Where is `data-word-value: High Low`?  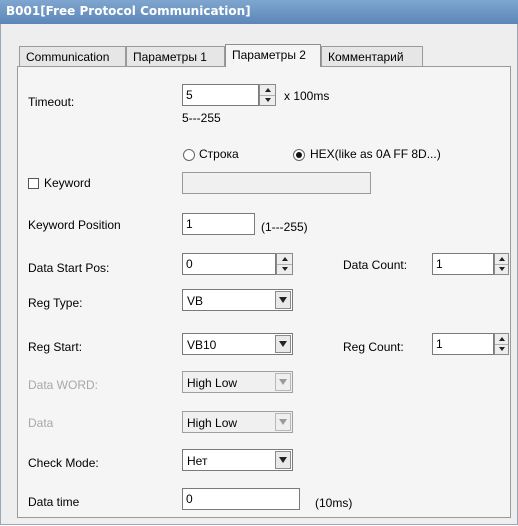 data-word-value: High Low is located at coordinates (212, 383).